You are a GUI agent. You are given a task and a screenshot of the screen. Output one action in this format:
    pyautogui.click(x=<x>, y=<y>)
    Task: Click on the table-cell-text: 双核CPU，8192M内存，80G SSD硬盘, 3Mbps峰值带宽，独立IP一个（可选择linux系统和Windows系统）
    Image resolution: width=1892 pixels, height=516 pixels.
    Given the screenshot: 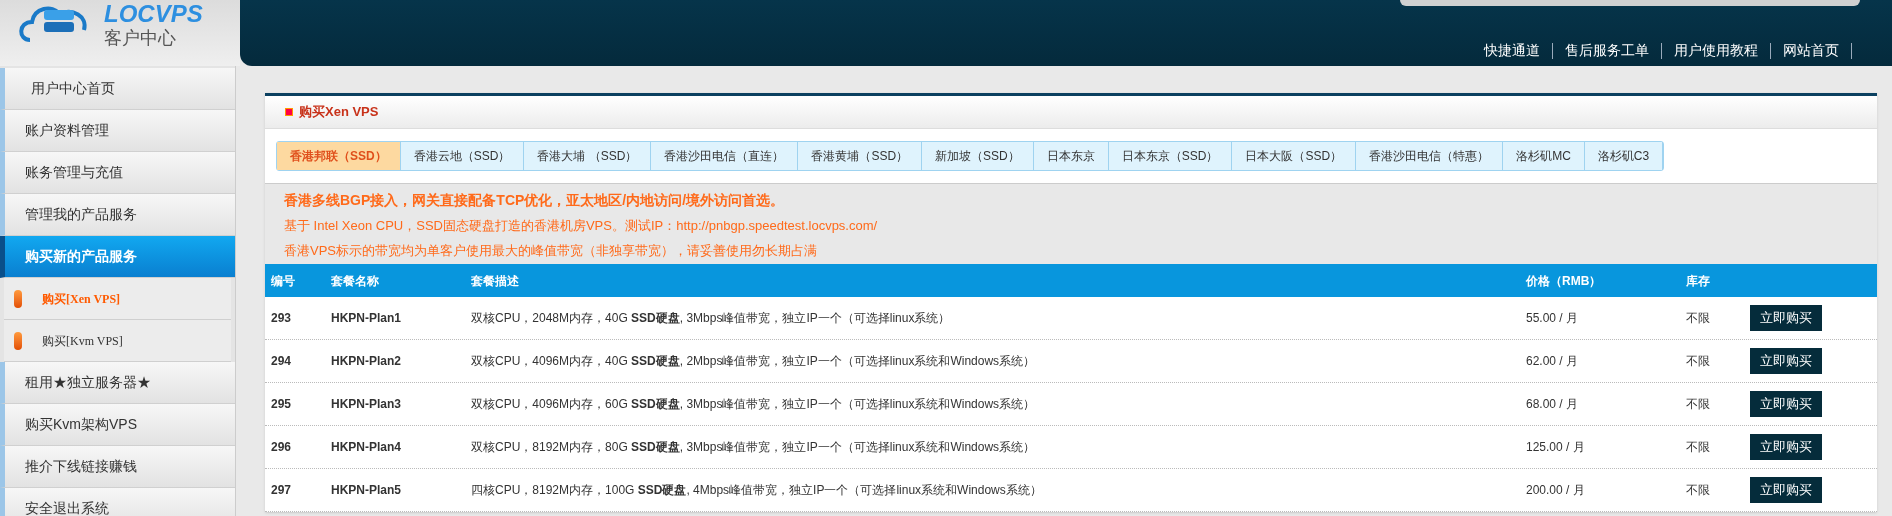 What is the action you would take?
    pyautogui.click(x=753, y=447)
    